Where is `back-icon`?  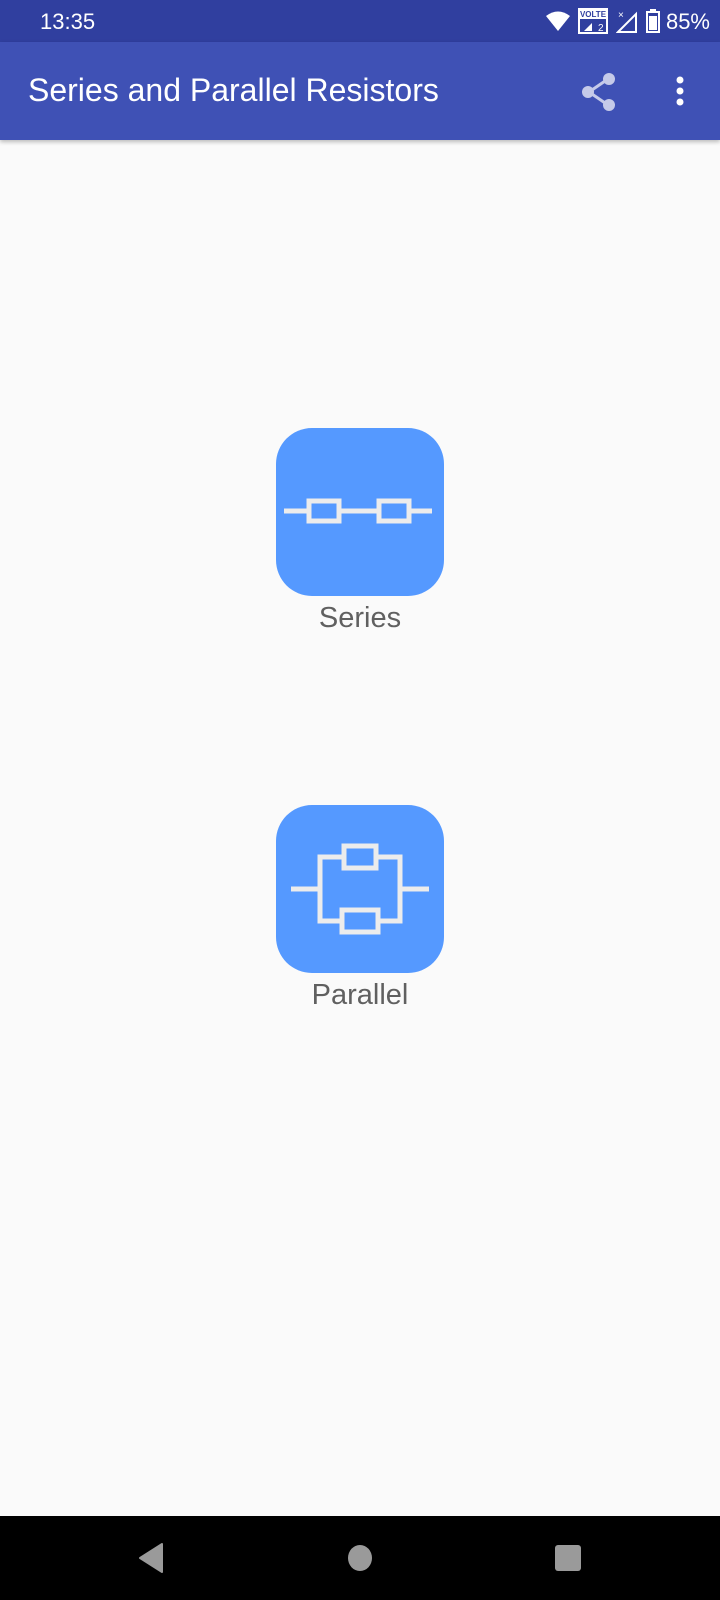
back-icon is located at coordinates (151, 1558).